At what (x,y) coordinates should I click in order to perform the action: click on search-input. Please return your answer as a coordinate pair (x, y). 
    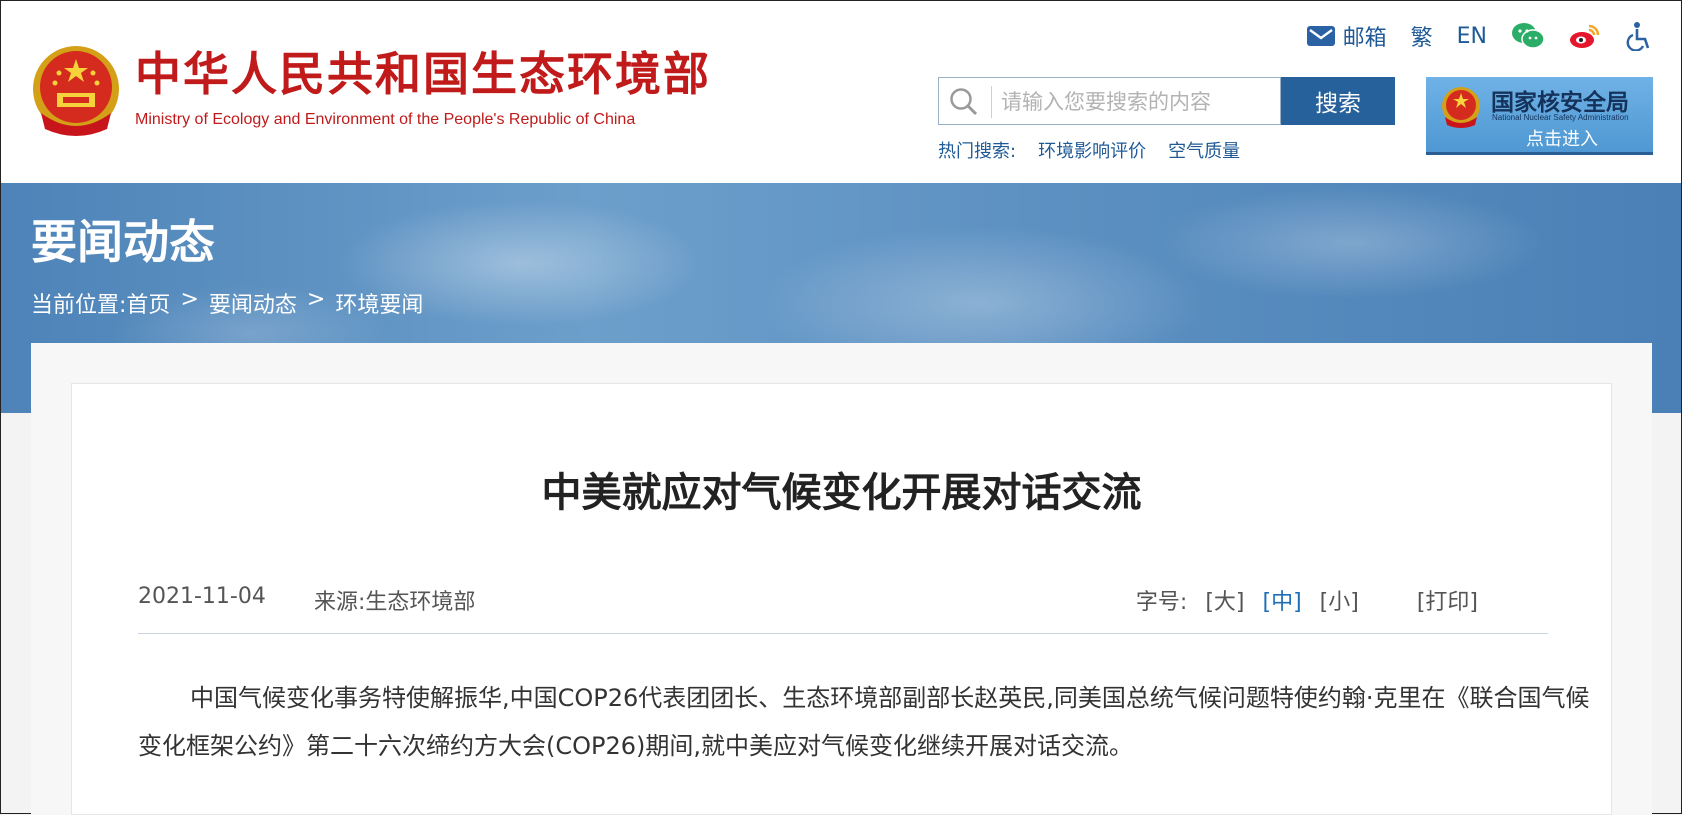
    Looking at the image, I should click on (1136, 102).